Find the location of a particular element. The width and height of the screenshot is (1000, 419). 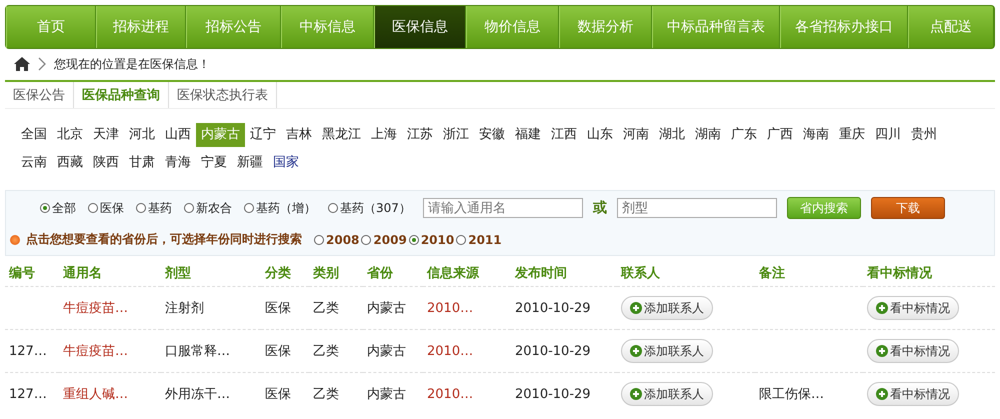

type-radio: 全部 is located at coordinates (58, 208).